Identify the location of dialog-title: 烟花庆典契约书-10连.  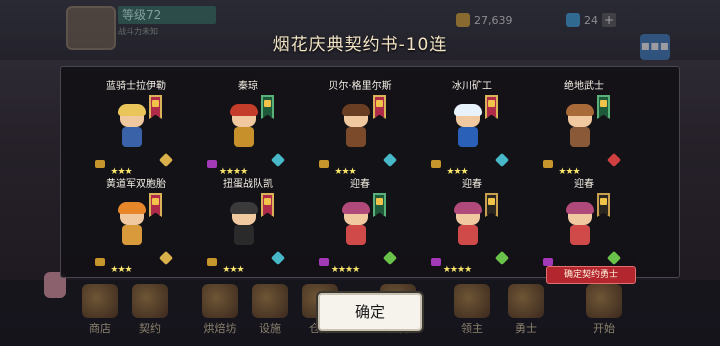
(360, 45).